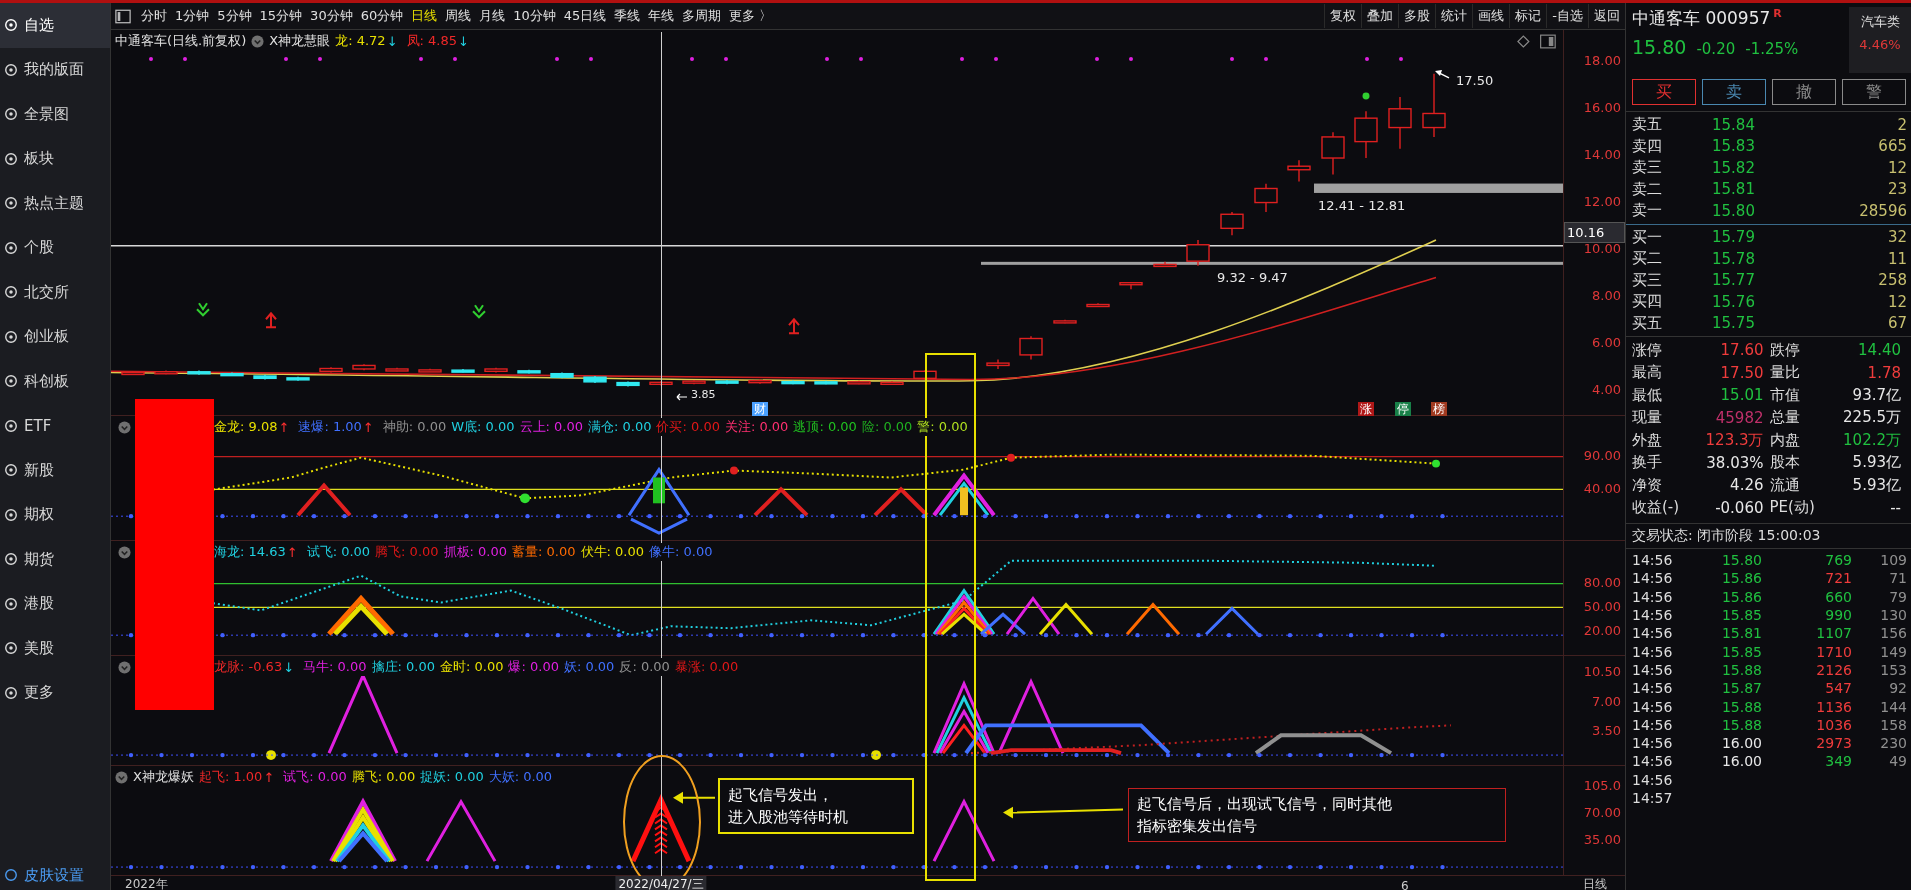 The image size is (1911, 890). Describe the element at coordinates (1647, 211) in the screenshot. I see `order-level: 卖一` at that location.